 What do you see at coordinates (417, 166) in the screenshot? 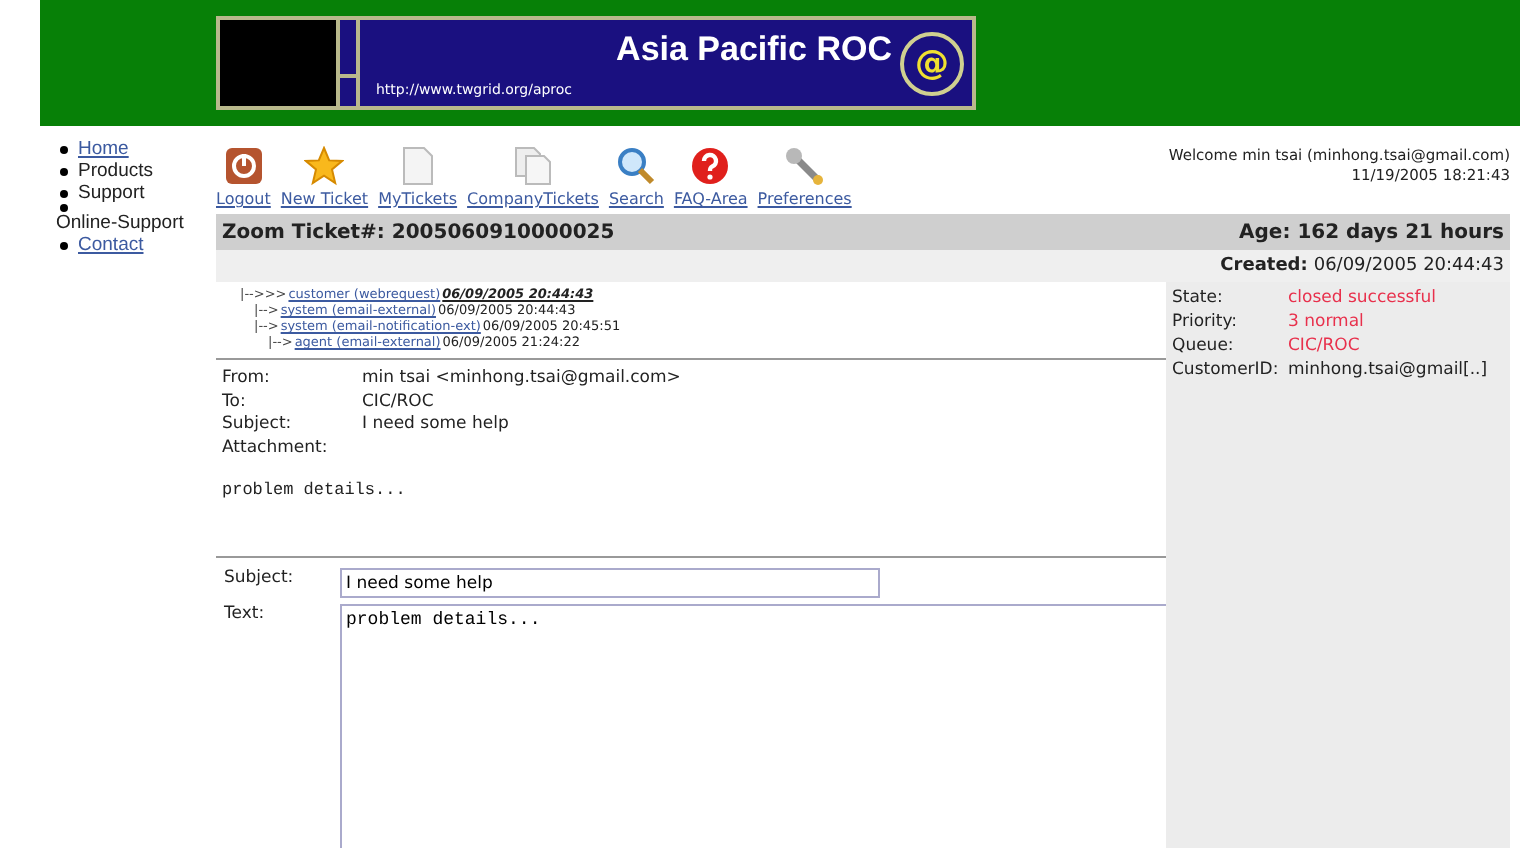
I see `document-icon` at bounding box center [417, 166].